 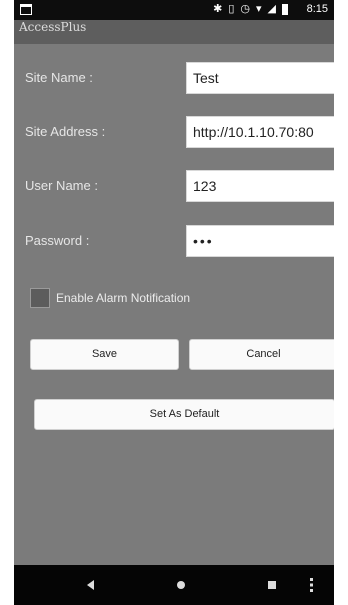 What do you see at coordinates (271, 9) in the screenshot?
I see `signal-icon: ◢` at bounding box center [271, 9].